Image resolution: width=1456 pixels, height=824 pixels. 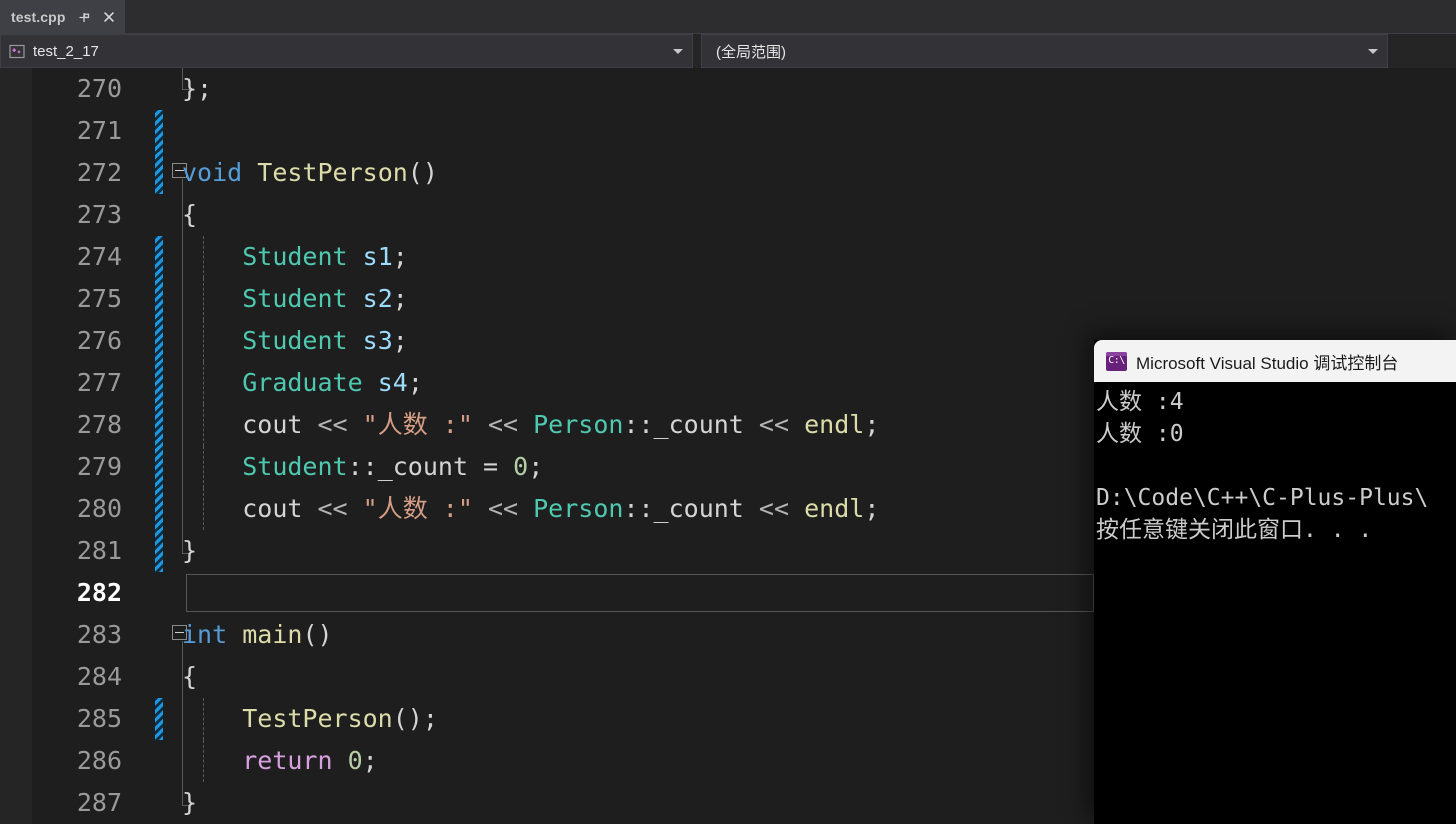 I want to click on console-title-bar: C:\ Microsoft Visual Studio 调试控制台, so click(x=1275, y=361).